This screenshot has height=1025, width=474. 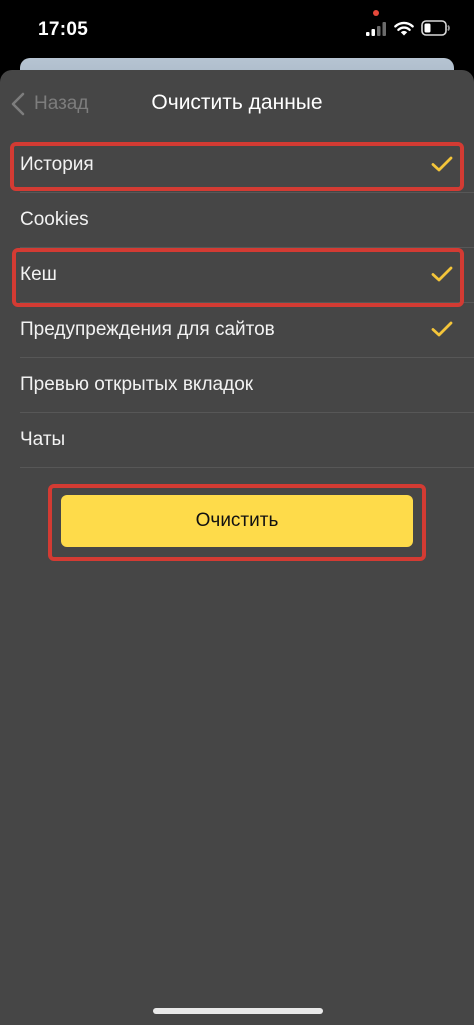 What do you see at coordinates (404, 28) in the screenshot?
I see `wifi-icon` at bounding box center [404, 28].